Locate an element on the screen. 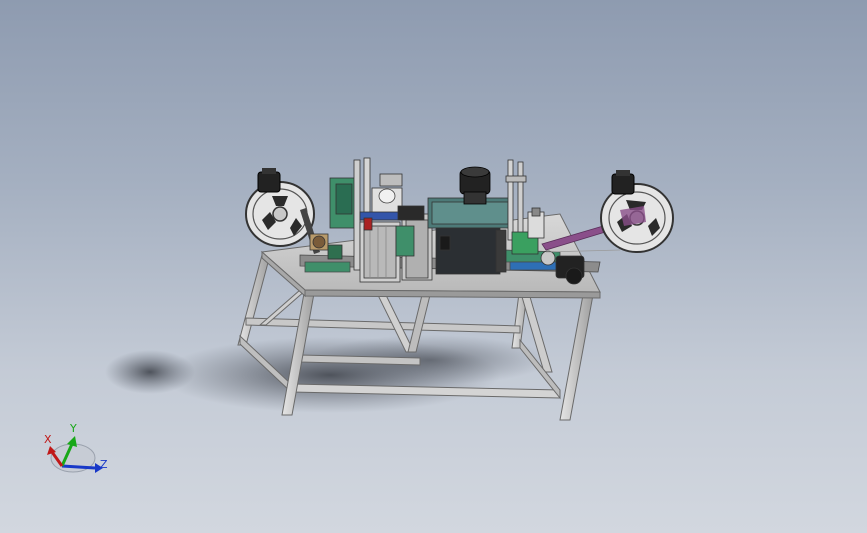 The height and width of the screenshot is (533, 867). right-reel is located at coordinates (637, 218).